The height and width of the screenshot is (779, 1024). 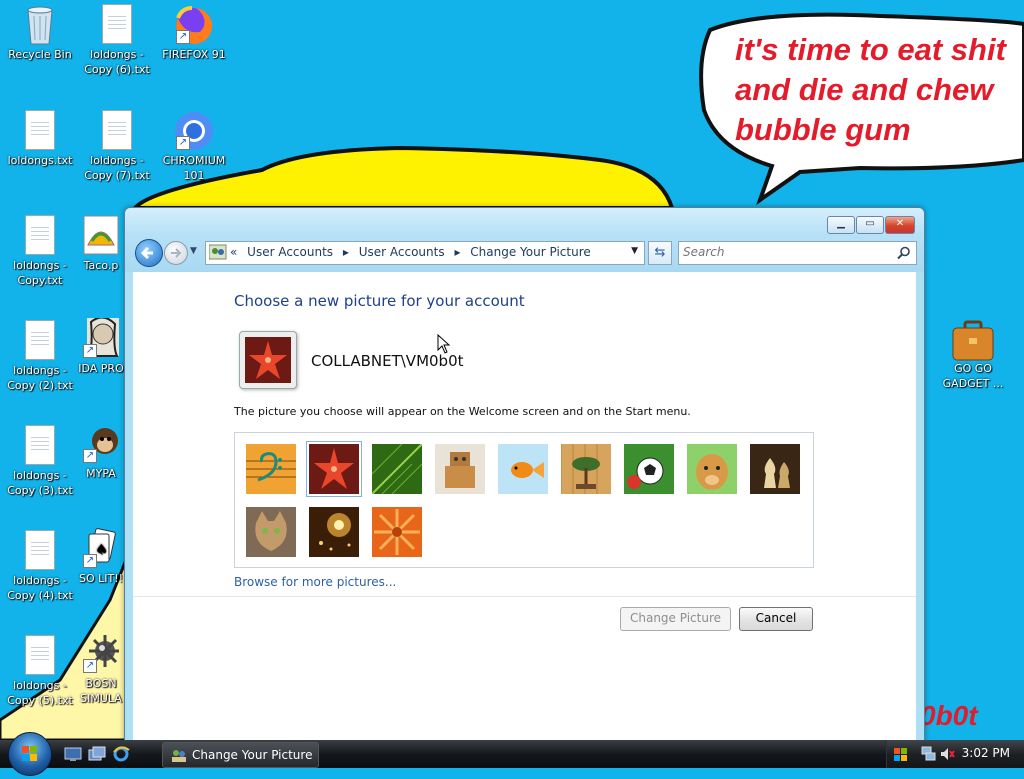 I want to click on show-desktop-button, so click(x=73, y=754).